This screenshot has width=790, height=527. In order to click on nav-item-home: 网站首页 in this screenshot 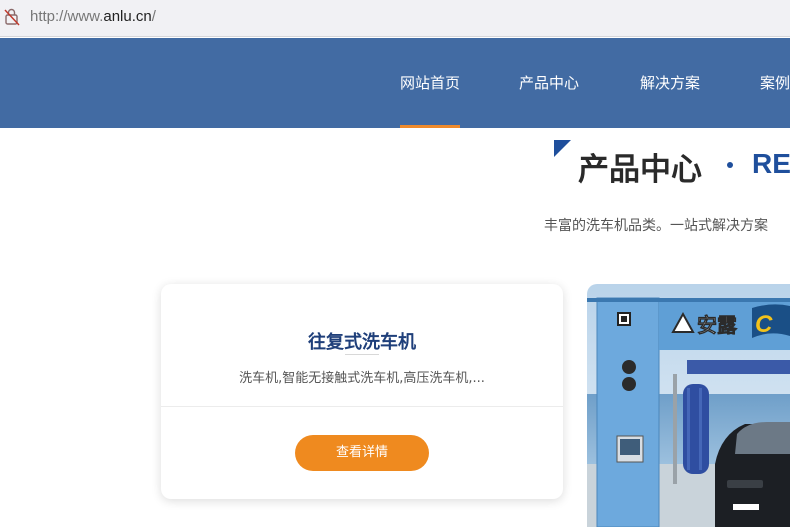, I will do `click(430, 83)`.